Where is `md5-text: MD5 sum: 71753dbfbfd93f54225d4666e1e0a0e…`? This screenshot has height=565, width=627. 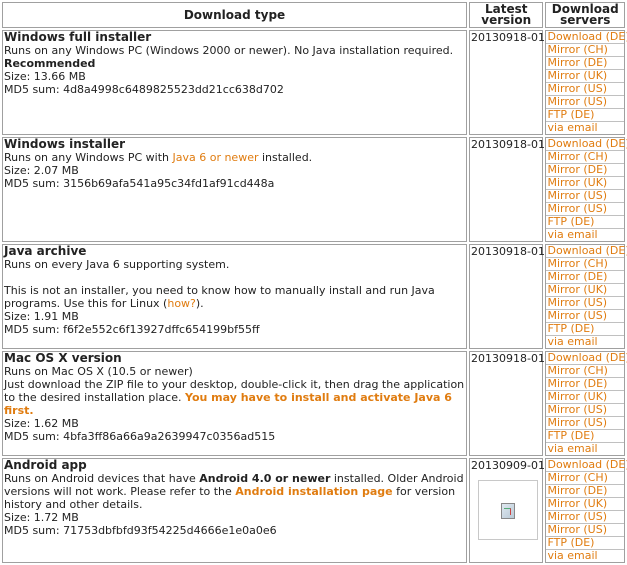 md5-text: MD5 sum: 71753dbfbfd93f54225d4666e1e0a0e… is located at coordinates (140, 530).